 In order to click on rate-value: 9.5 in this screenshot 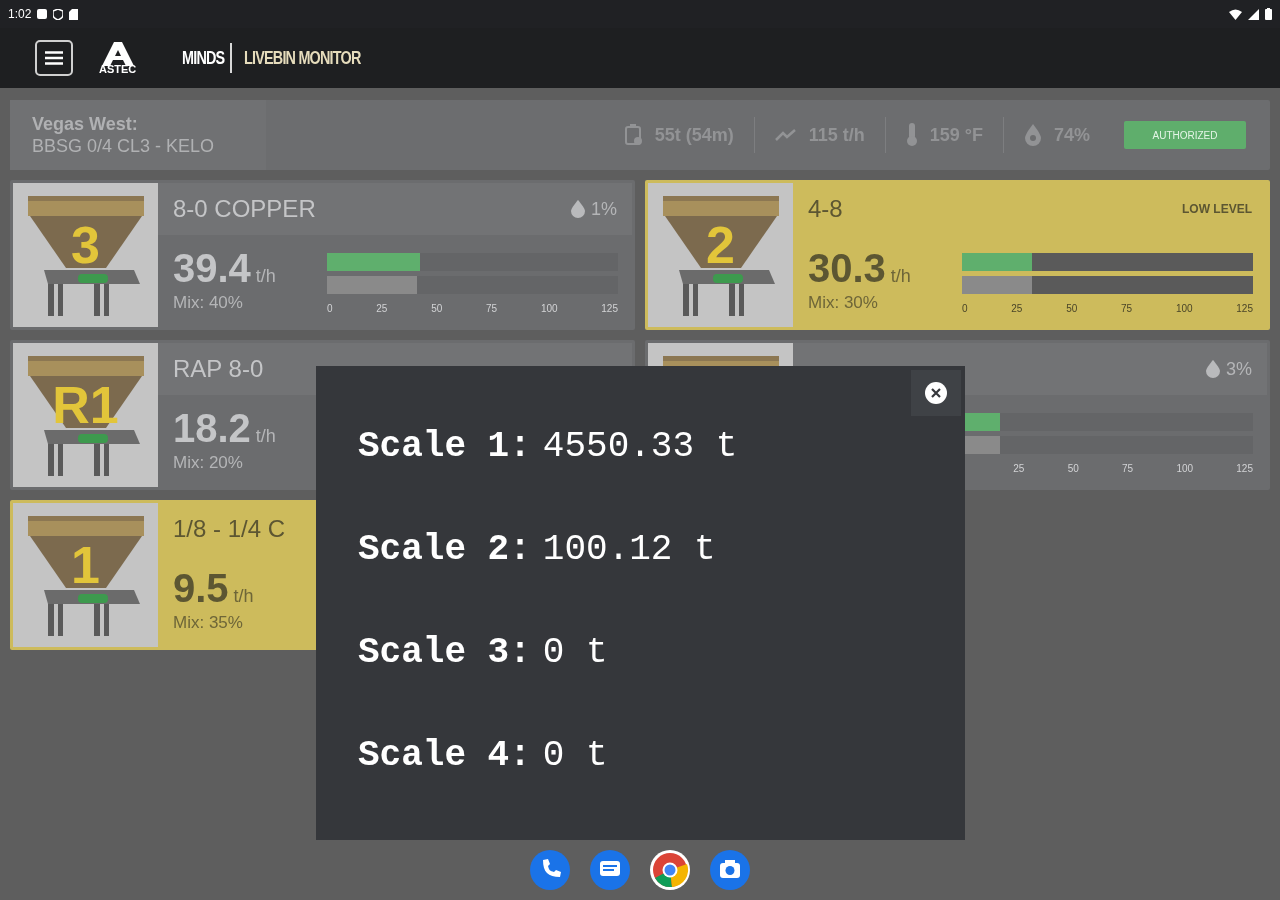, I will do `click(201, 588)`.